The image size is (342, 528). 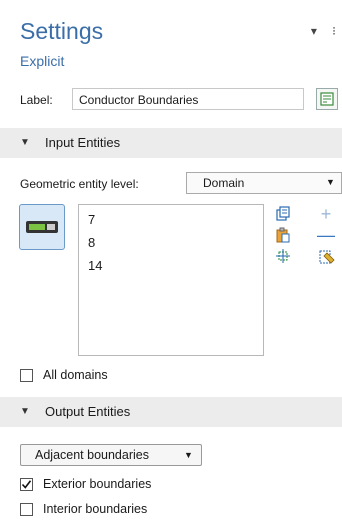 I want to click on exterior-boundaries-label: Exterior boundaries, so click(x=97, y=484).